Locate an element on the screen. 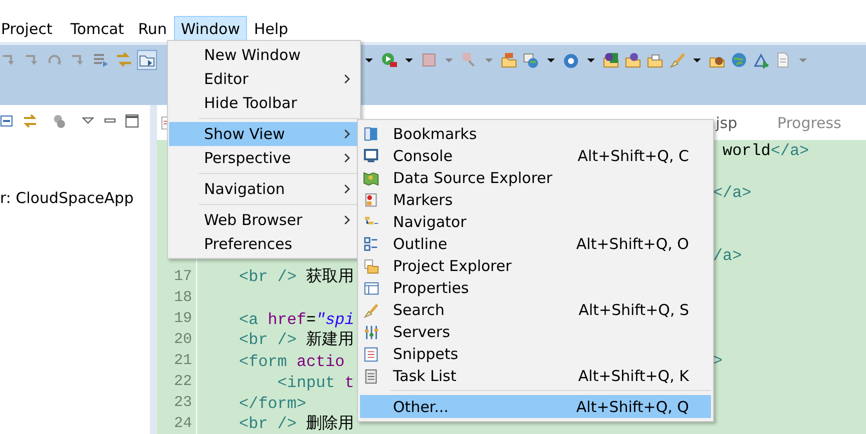  menu-item: Navigation is located at coordinates (264, 189).